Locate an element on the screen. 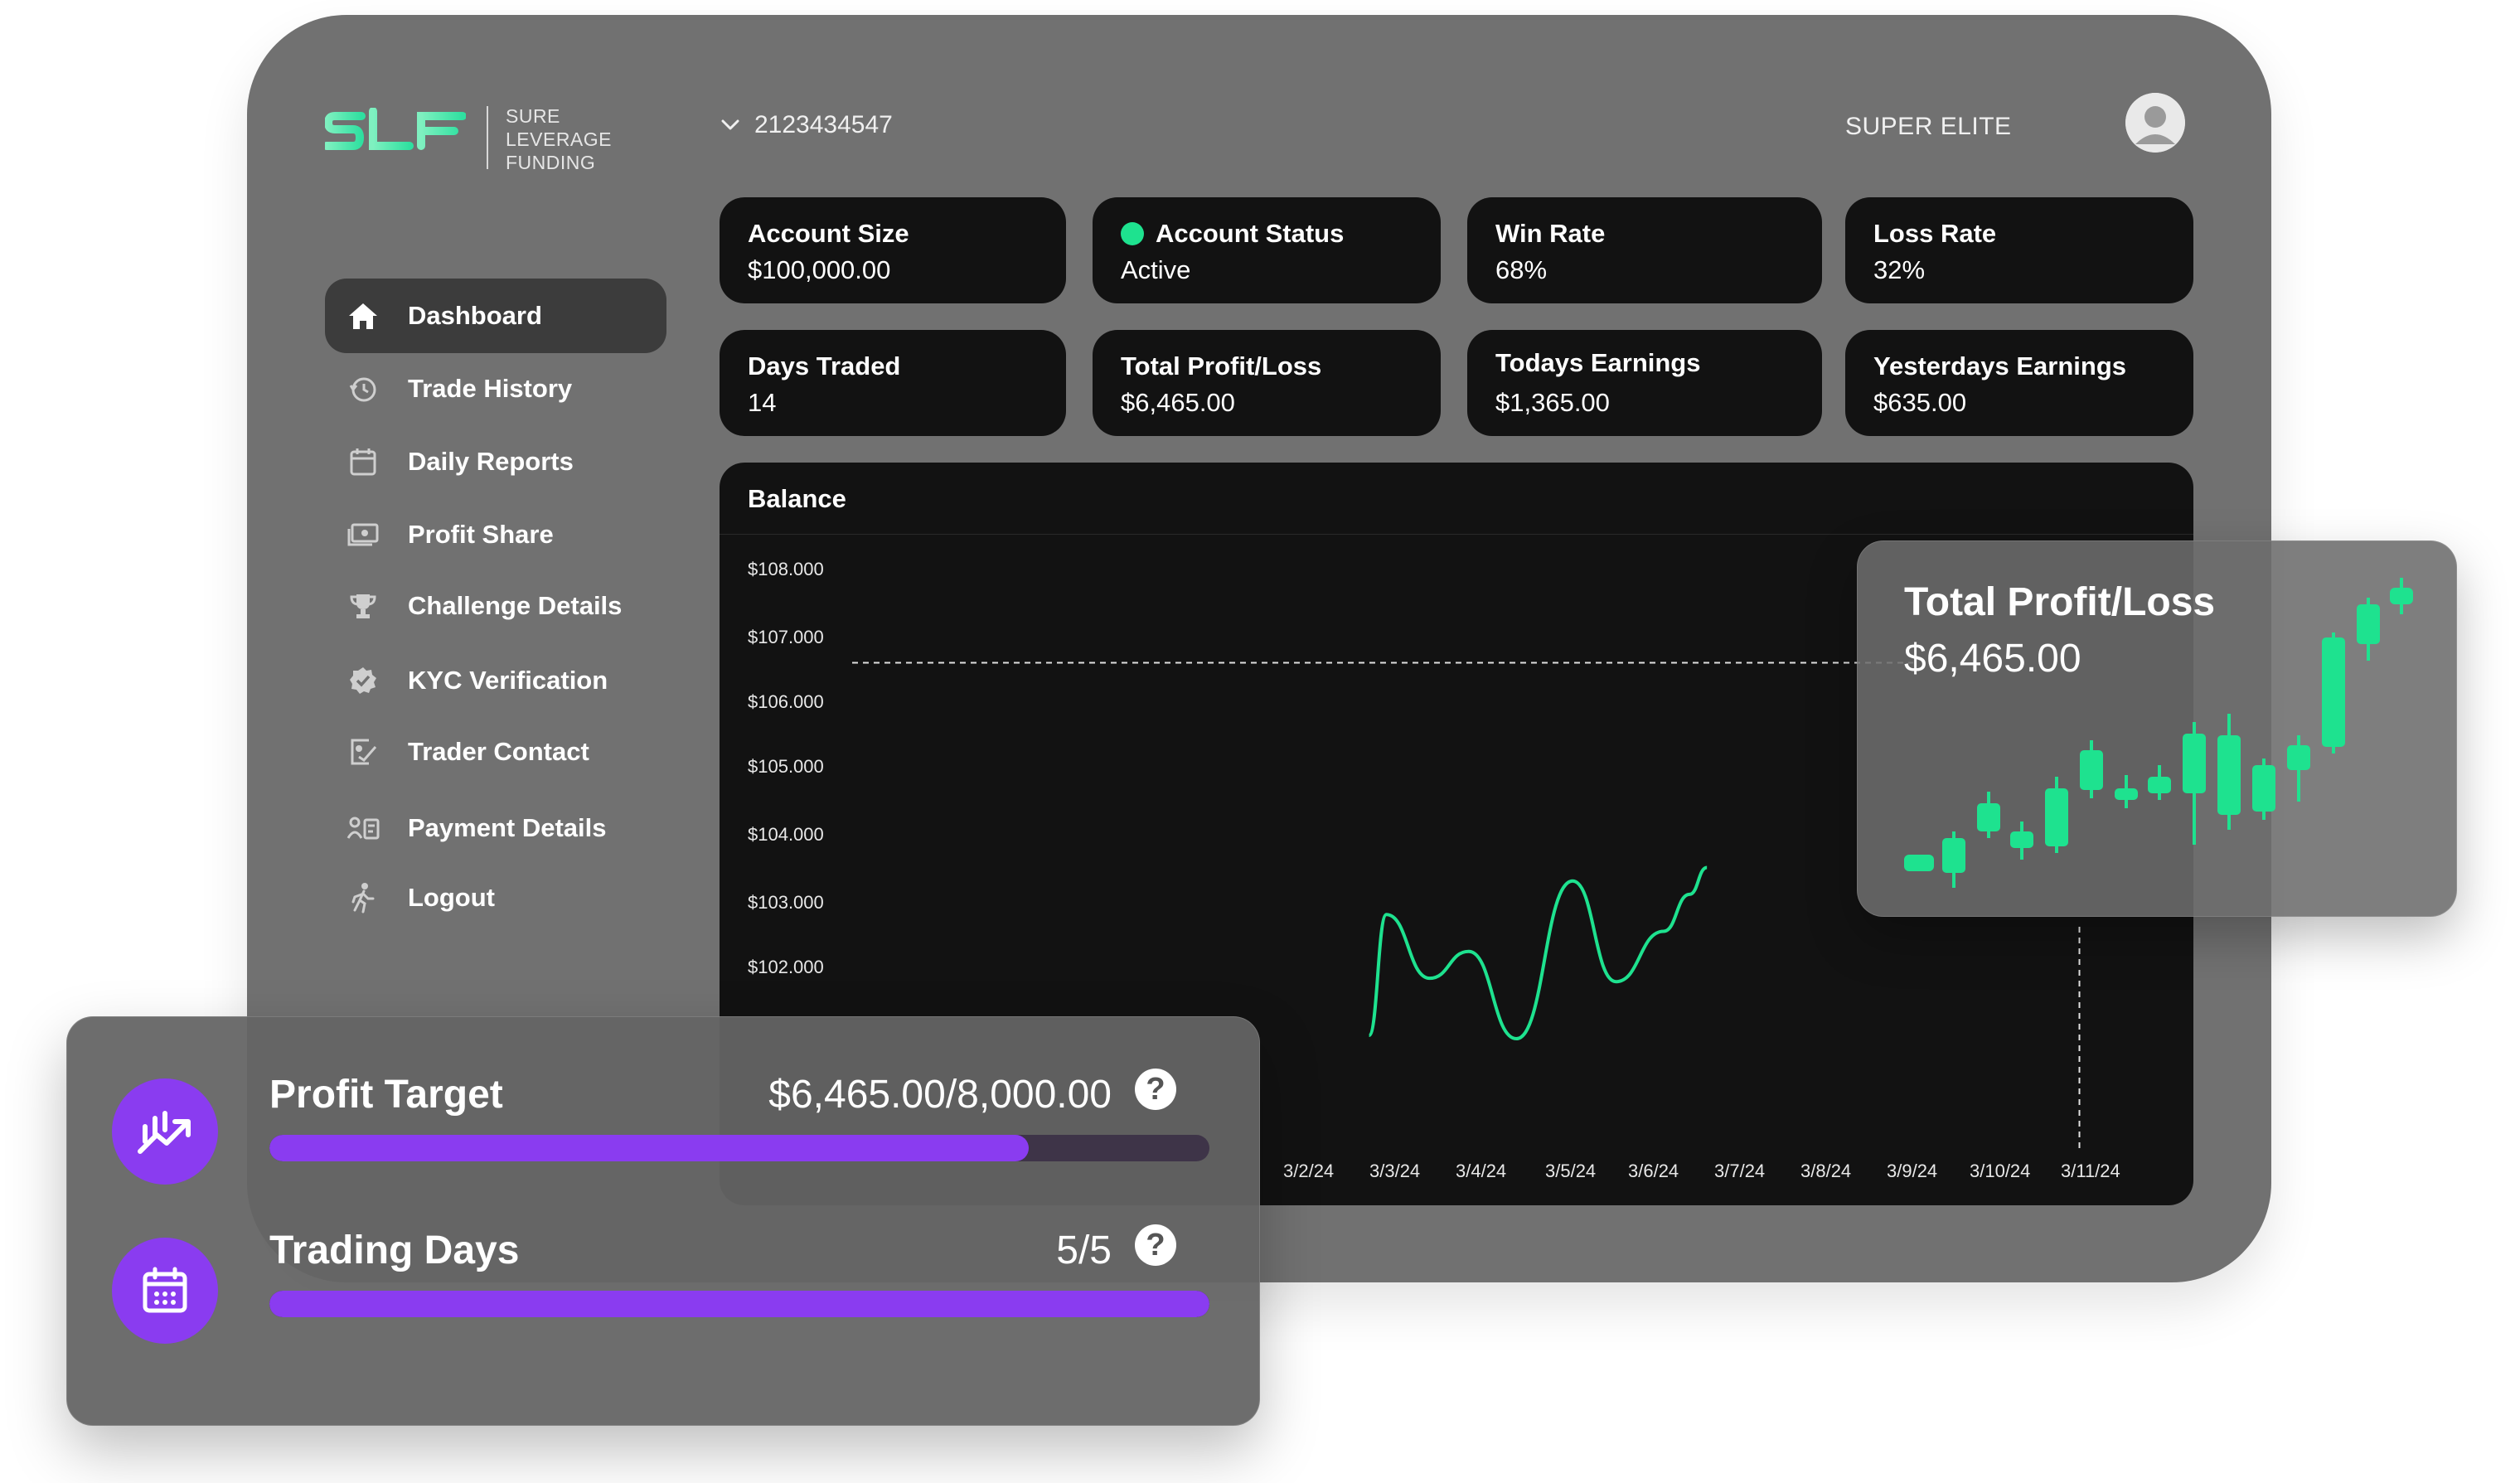  logout-icon is located at coordinates (363, 897).